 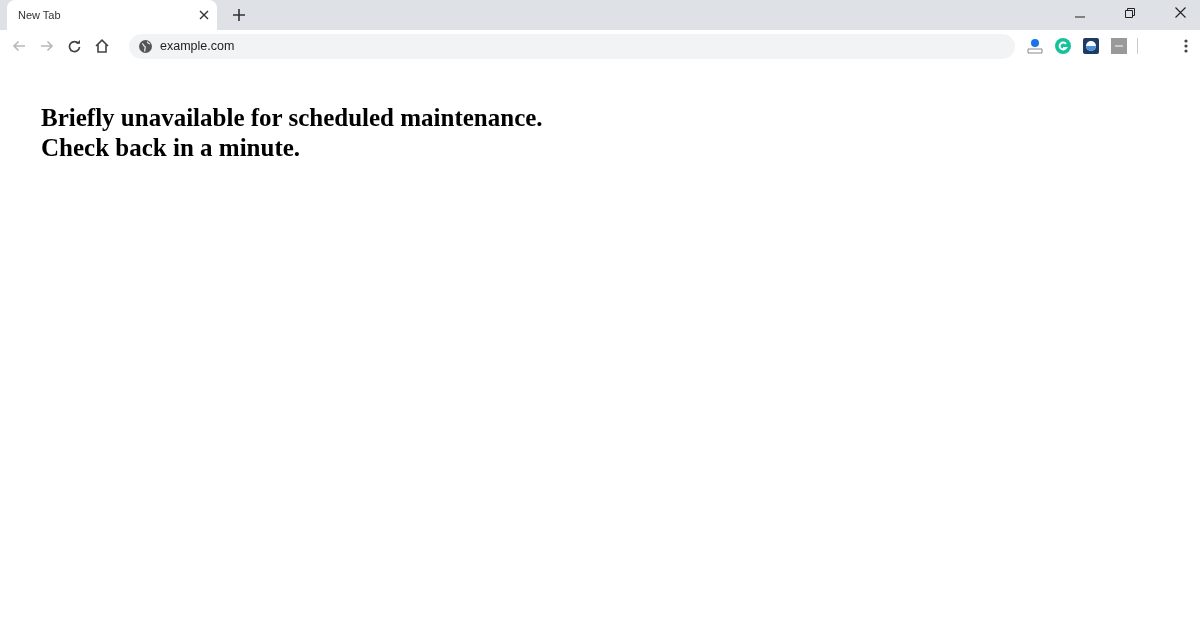 What do you see at coordinates (102, 46) in the screenshot?
I see `home-icon` at bounding box center [102, 46].